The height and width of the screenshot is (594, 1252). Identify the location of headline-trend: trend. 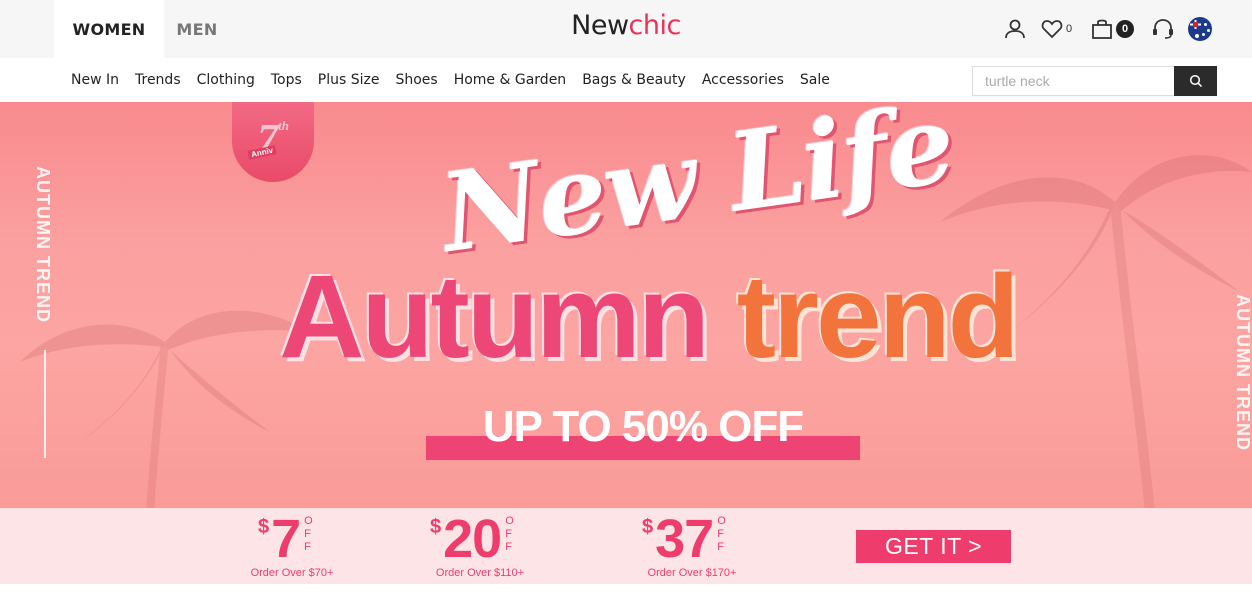
(878, 317).